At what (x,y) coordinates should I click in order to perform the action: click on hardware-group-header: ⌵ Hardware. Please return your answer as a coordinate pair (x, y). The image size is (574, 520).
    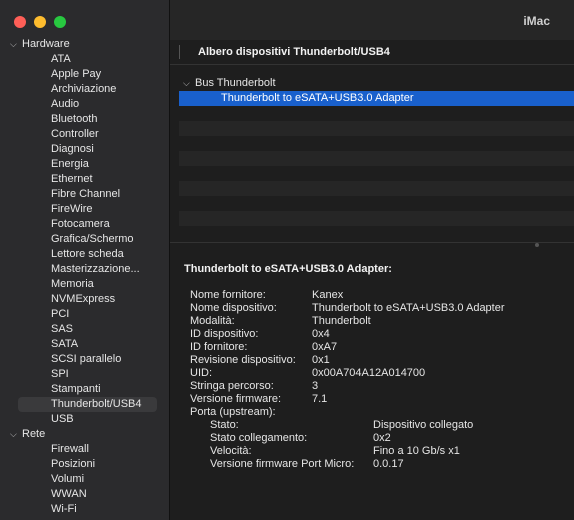
    Looking at the image, I should click on (84, 44).